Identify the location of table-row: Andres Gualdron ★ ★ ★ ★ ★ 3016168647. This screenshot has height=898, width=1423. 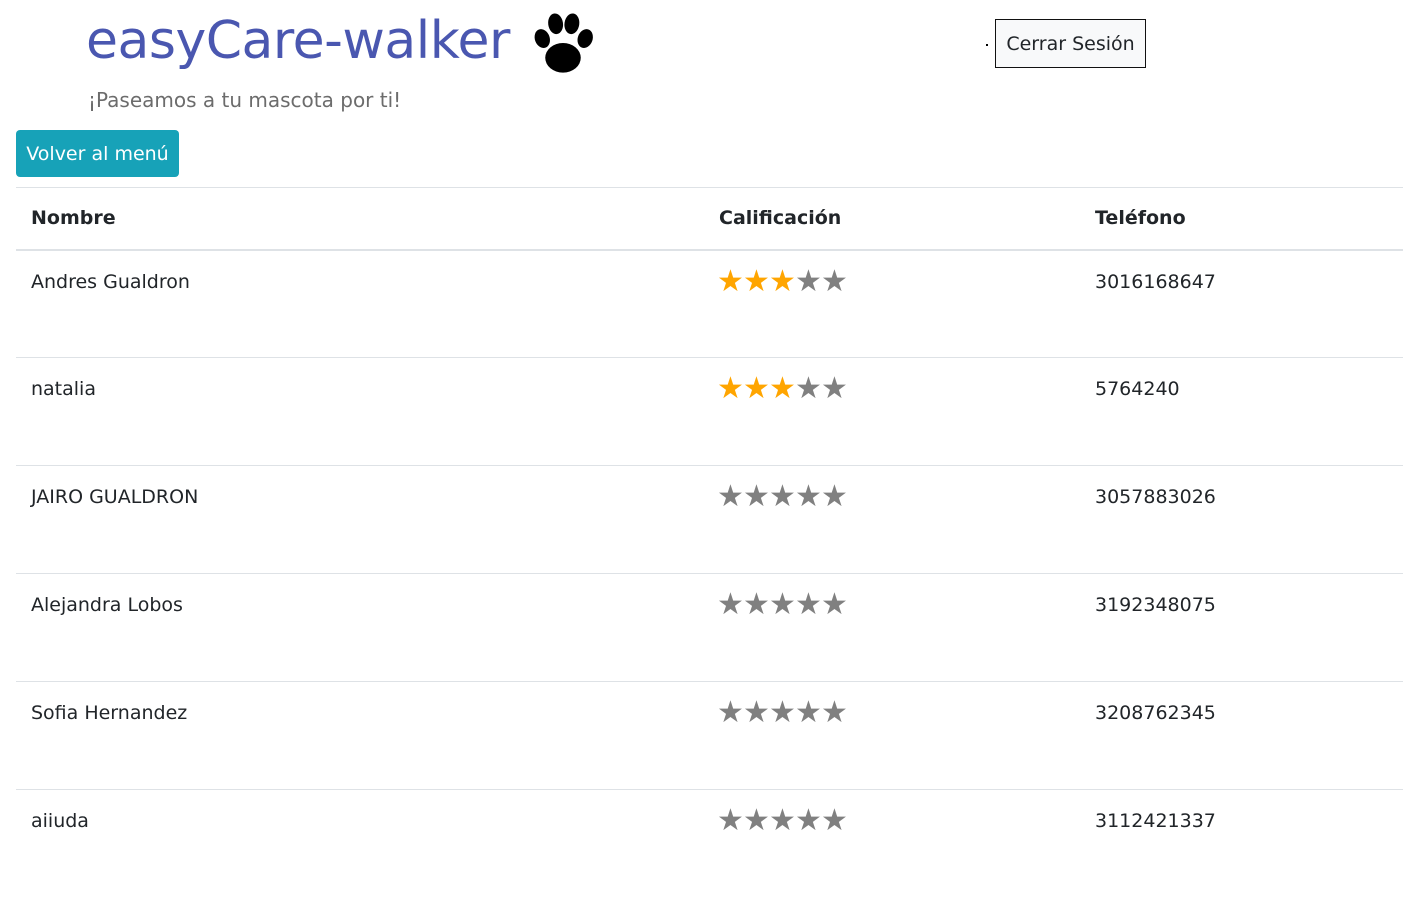
(709, 304).